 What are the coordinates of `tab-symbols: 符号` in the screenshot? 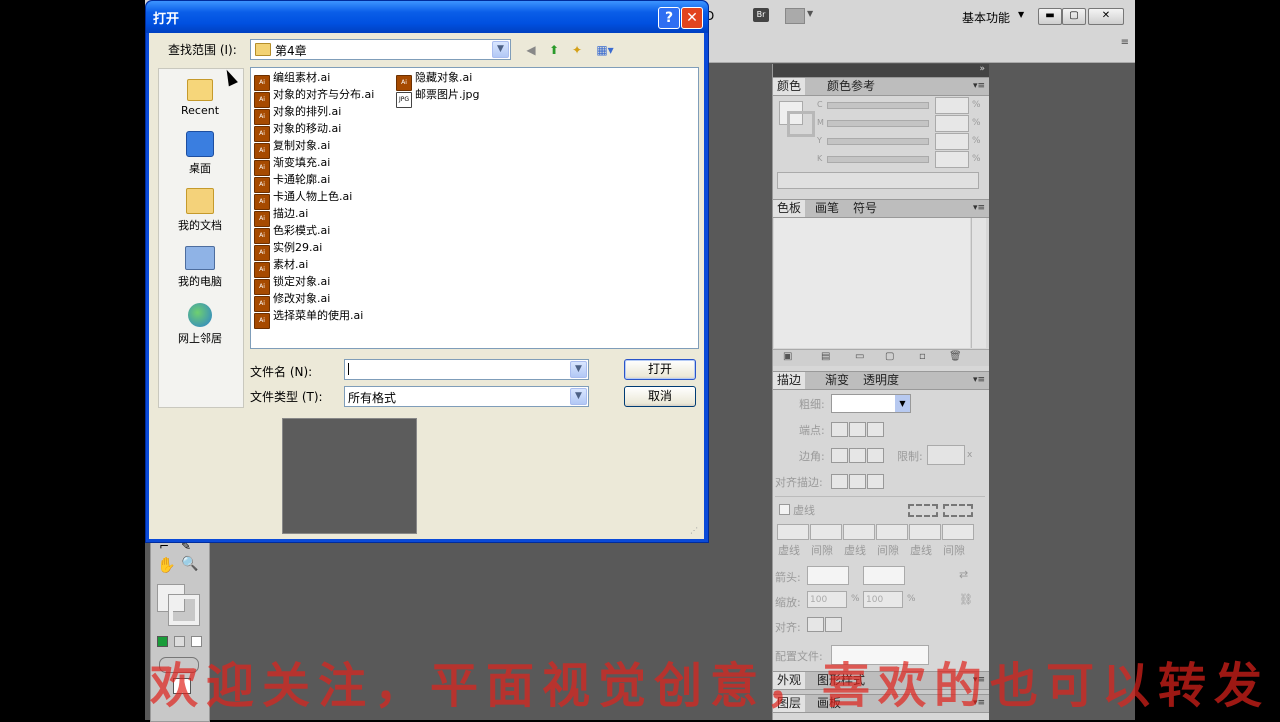 It's located at (865, 208).